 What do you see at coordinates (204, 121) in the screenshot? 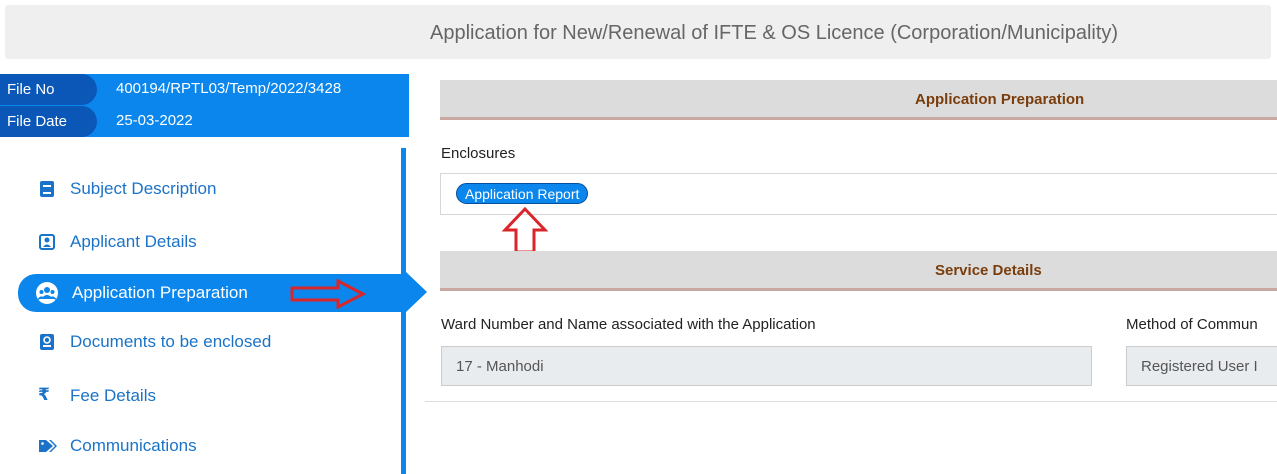
I see `file-date-row: File Date 25-03-2022` at bounding box center [204, 121].